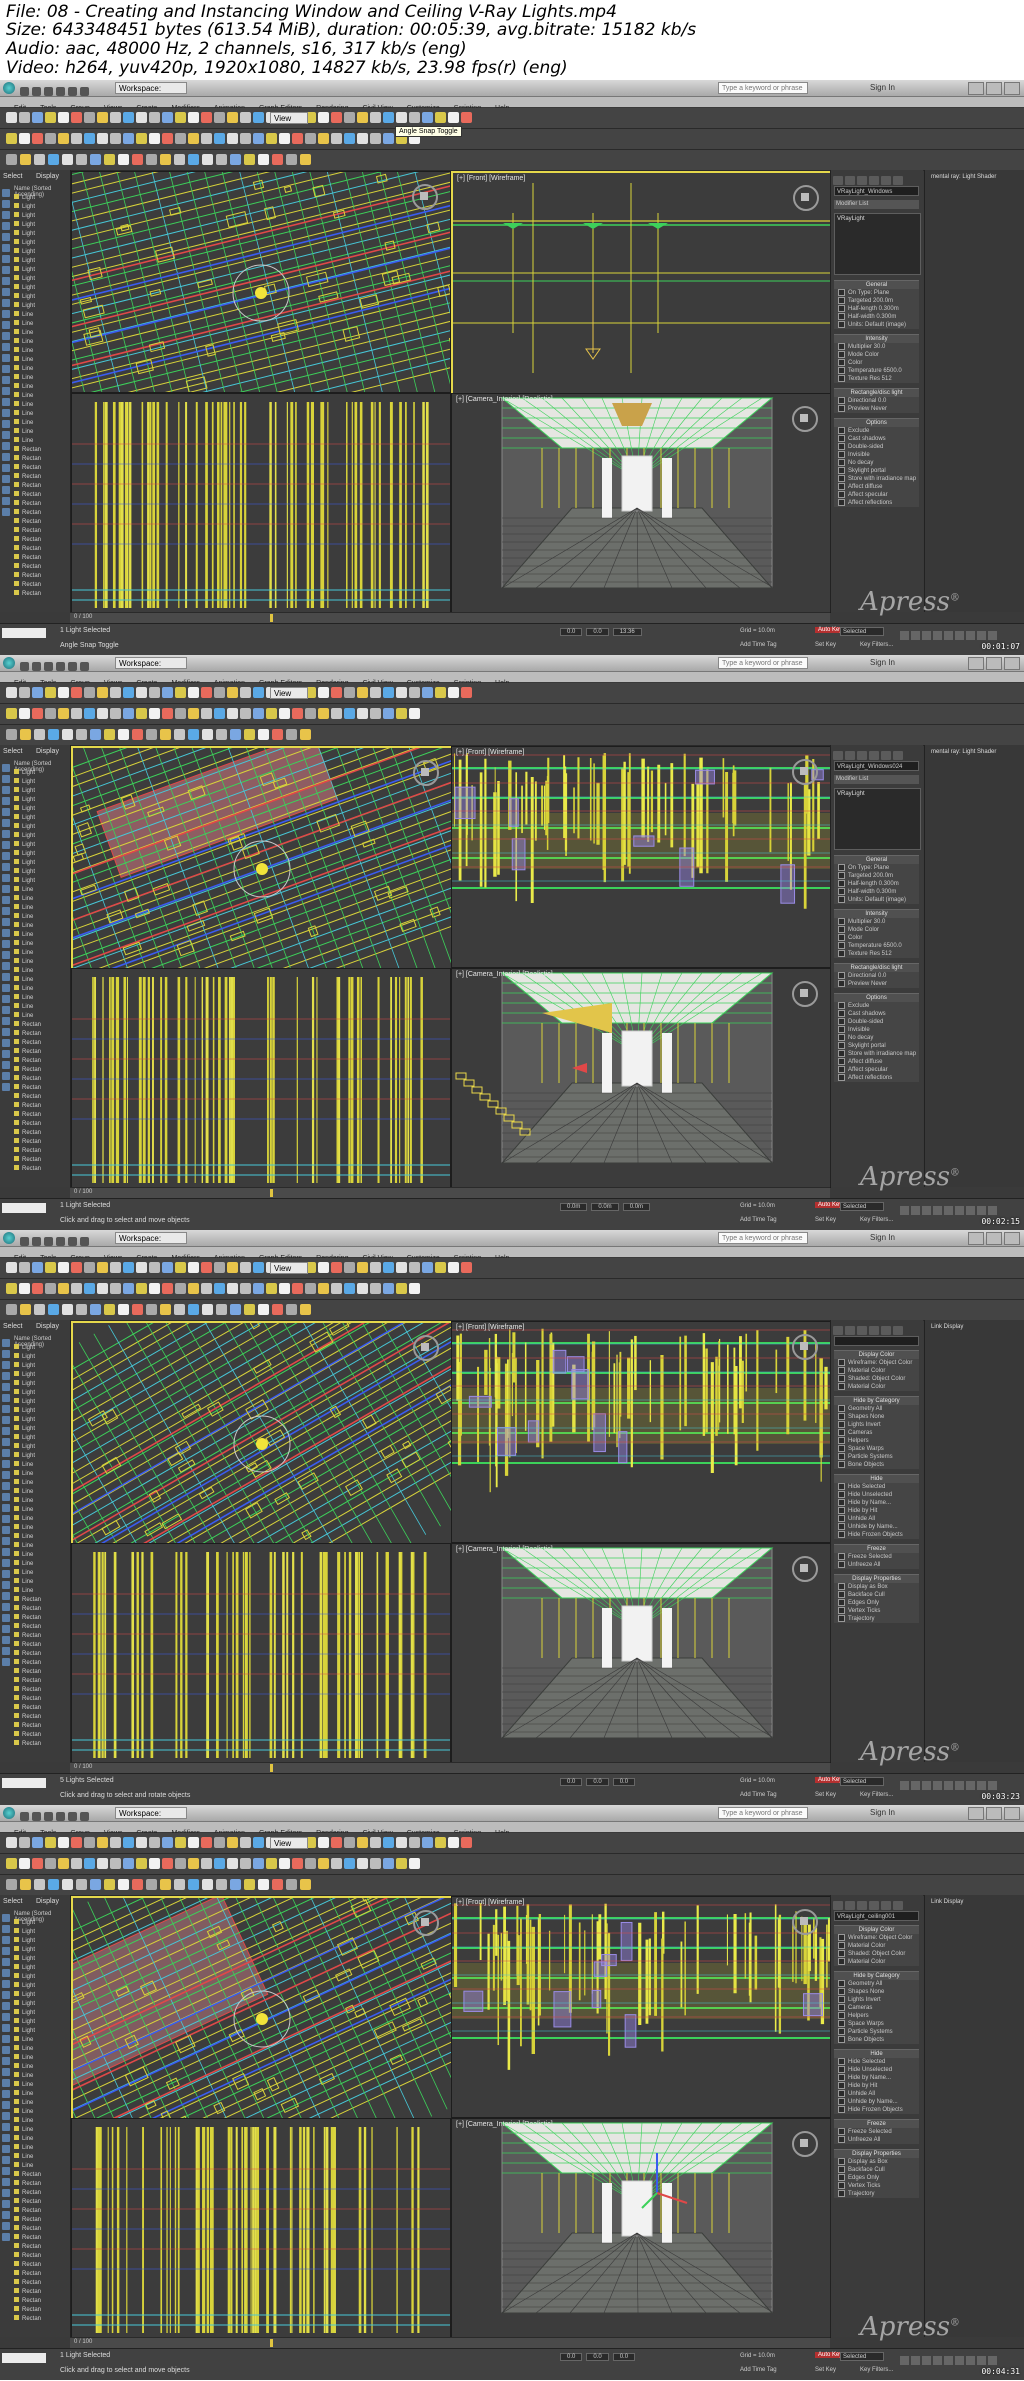 The image size is (1024, 2381). What do you see at coordinates (641, 857) in the screenshot?
I see `viewport-front: [+] [Front] [Wireframe]` at bounding box center [641, 857].